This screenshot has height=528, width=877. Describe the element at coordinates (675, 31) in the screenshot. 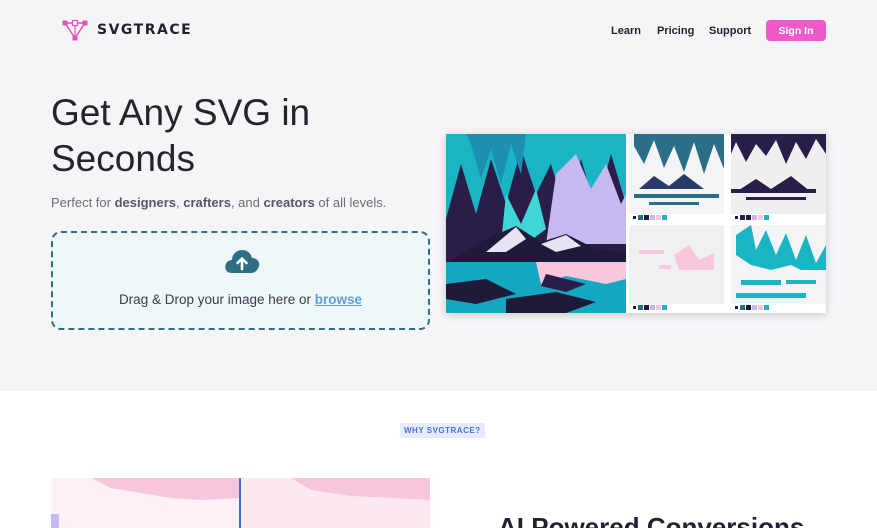

I see `nav-pricing: Pricing` at that location.